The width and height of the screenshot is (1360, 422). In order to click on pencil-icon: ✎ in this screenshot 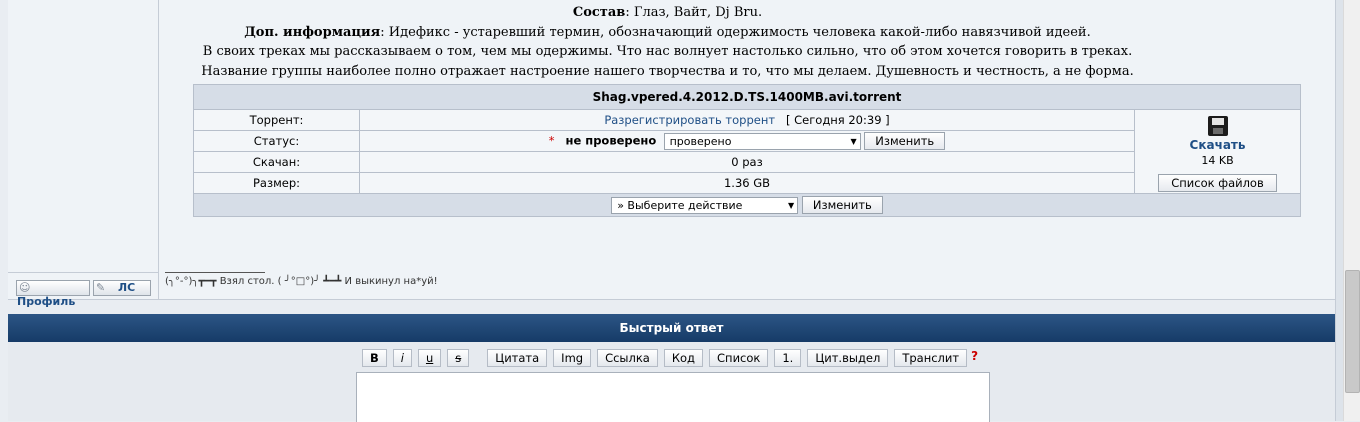, I will do `click(101, 287)`.